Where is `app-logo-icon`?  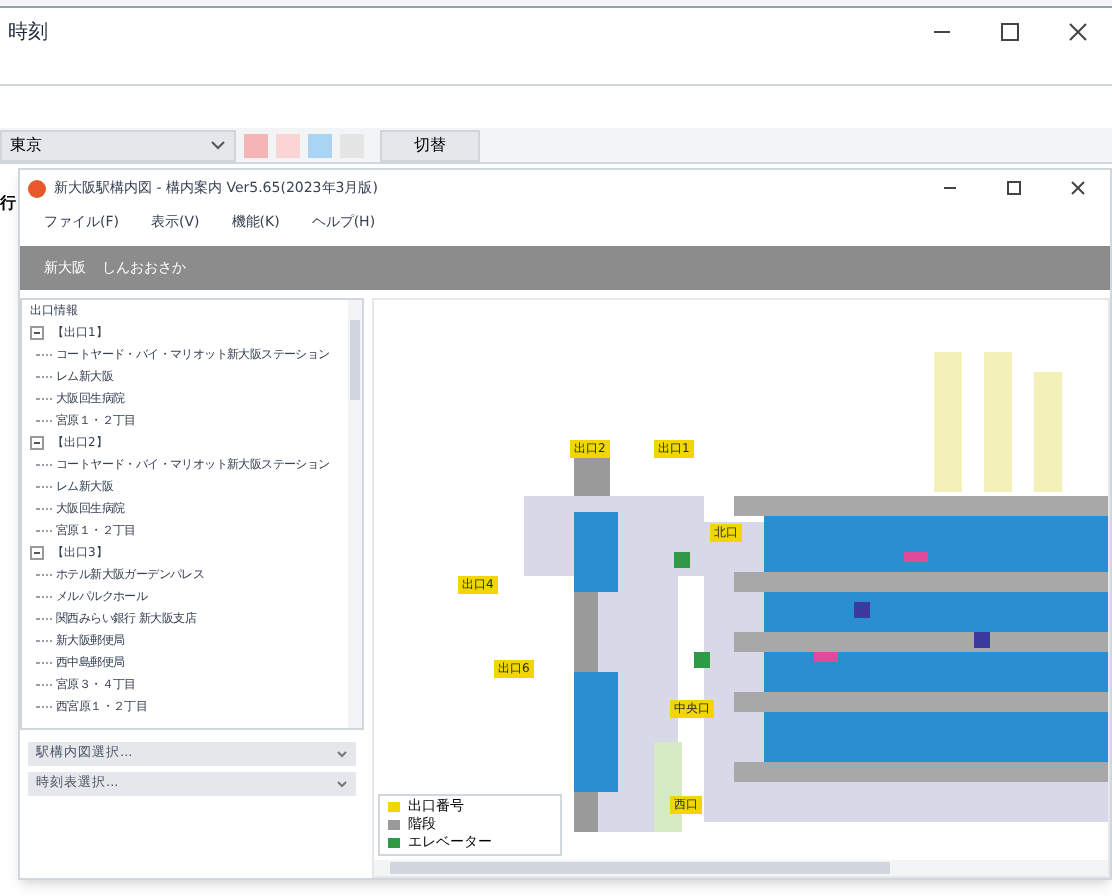
app-logo-icon is located at coordinates (37, 188).